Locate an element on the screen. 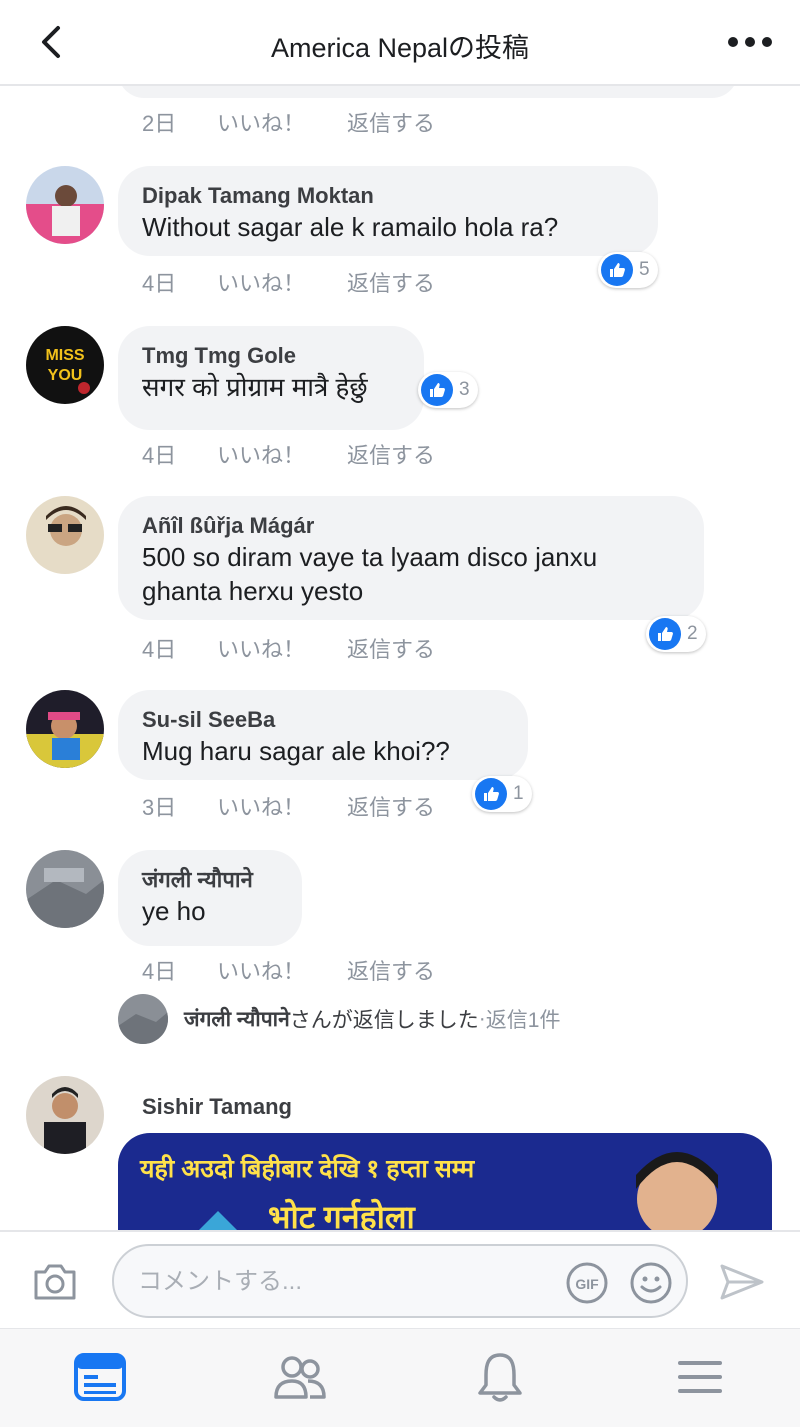  reaction-count: 3 is located at coordinates (464, 389).